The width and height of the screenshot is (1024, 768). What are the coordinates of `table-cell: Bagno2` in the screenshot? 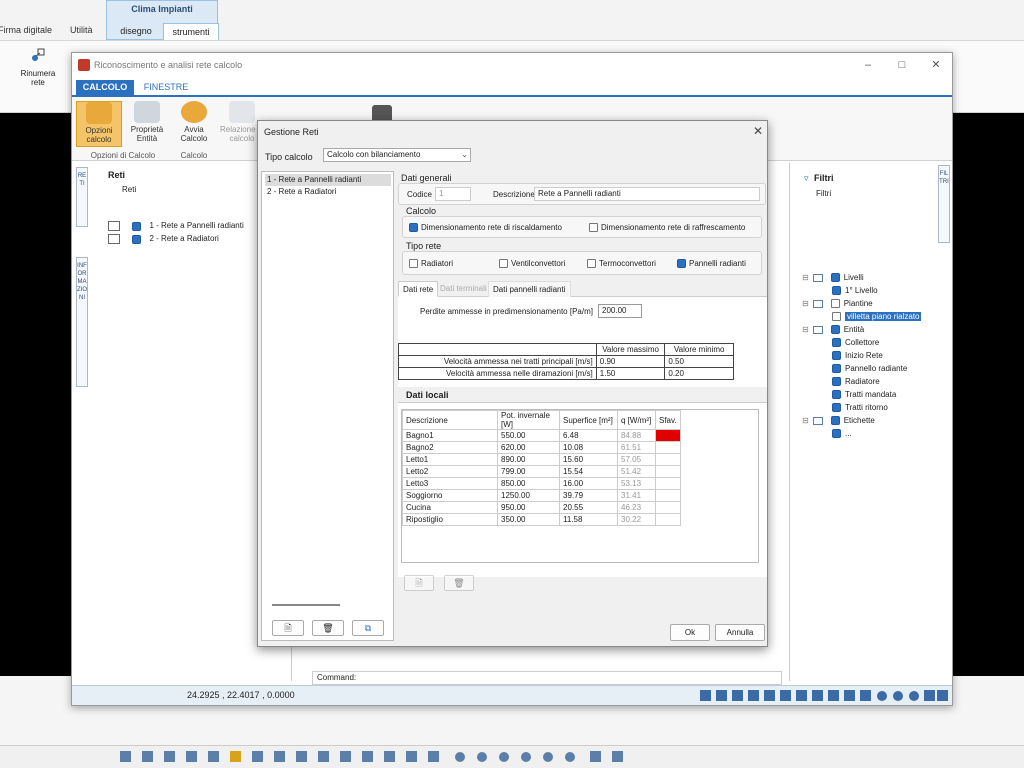 It's located at (450, 447).